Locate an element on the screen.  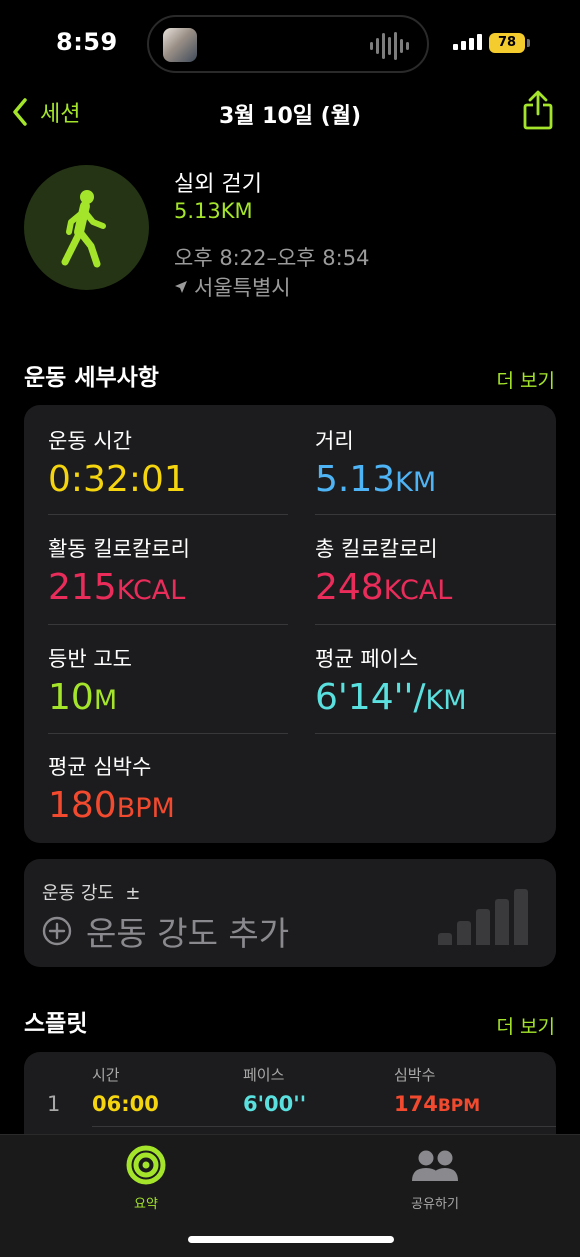
stat-label: 운동 시간 is located at coordinates (90, 441).